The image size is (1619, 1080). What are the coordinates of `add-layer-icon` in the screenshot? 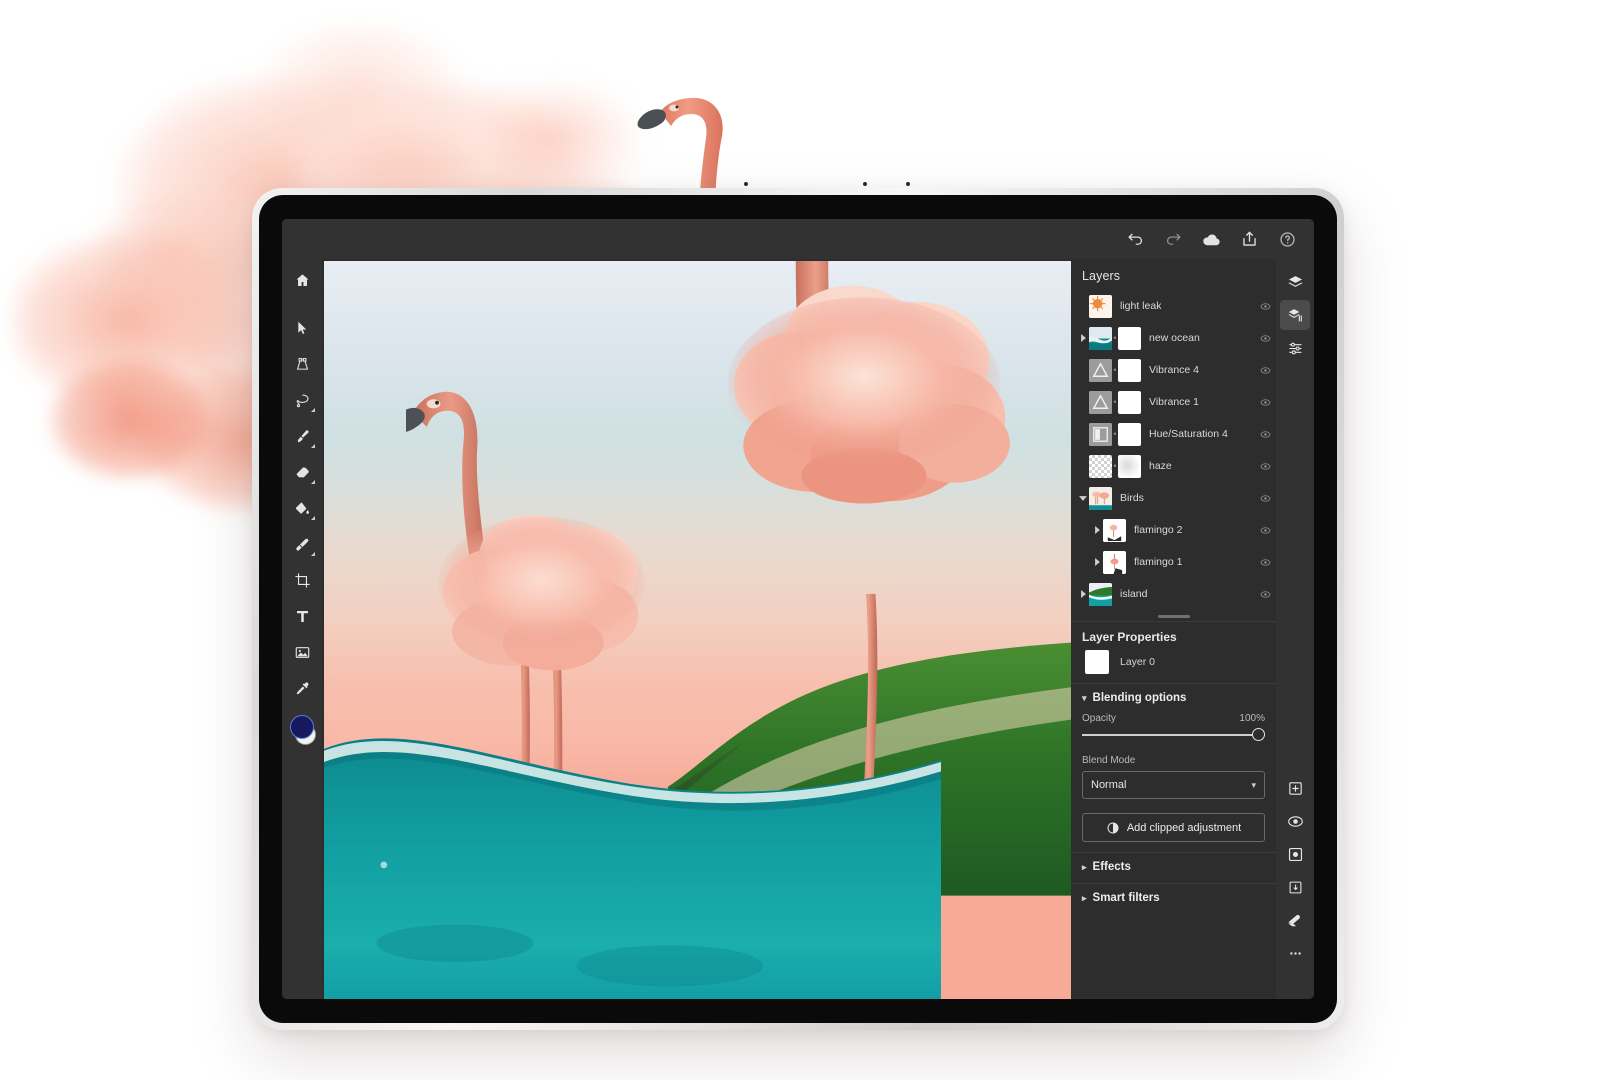 It's located at (1295, 788).